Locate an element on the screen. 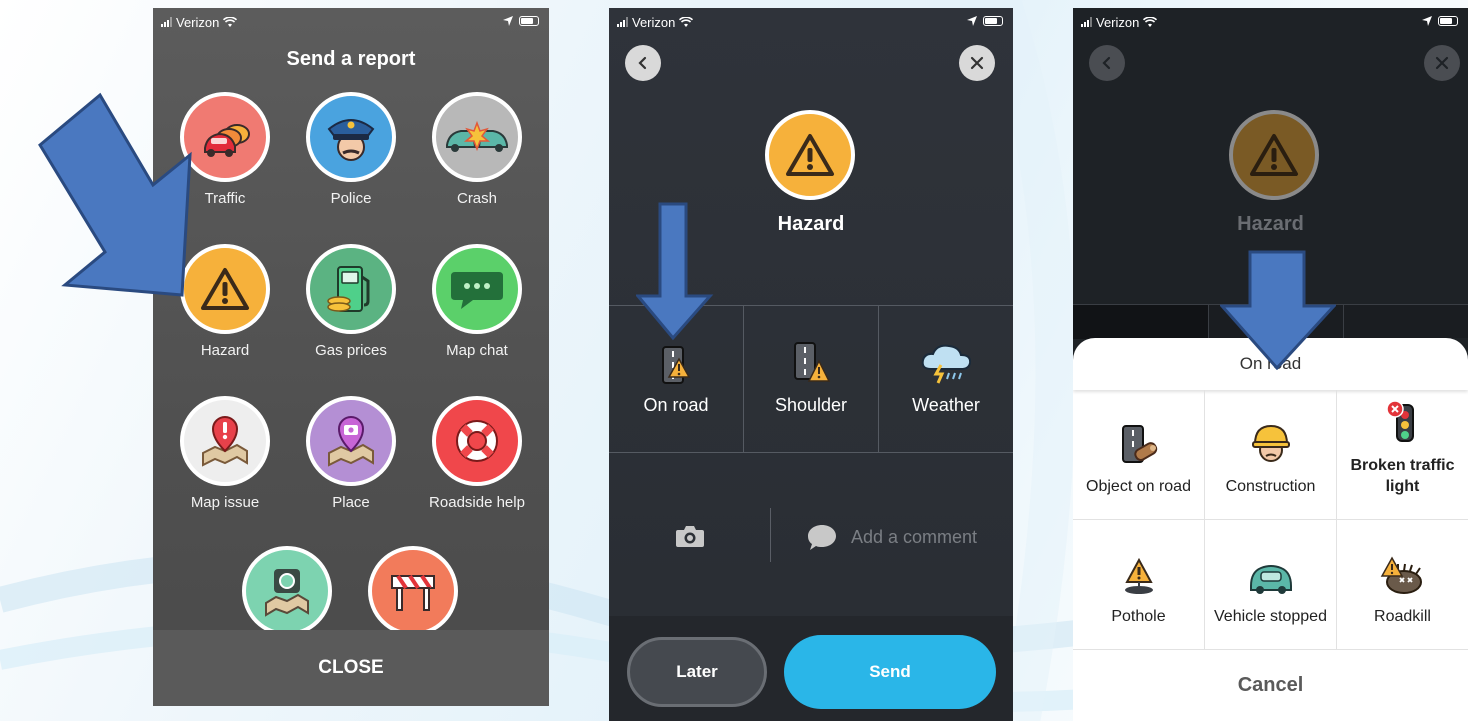  comment-row: Add a comment is located at coordinates (811, 533).